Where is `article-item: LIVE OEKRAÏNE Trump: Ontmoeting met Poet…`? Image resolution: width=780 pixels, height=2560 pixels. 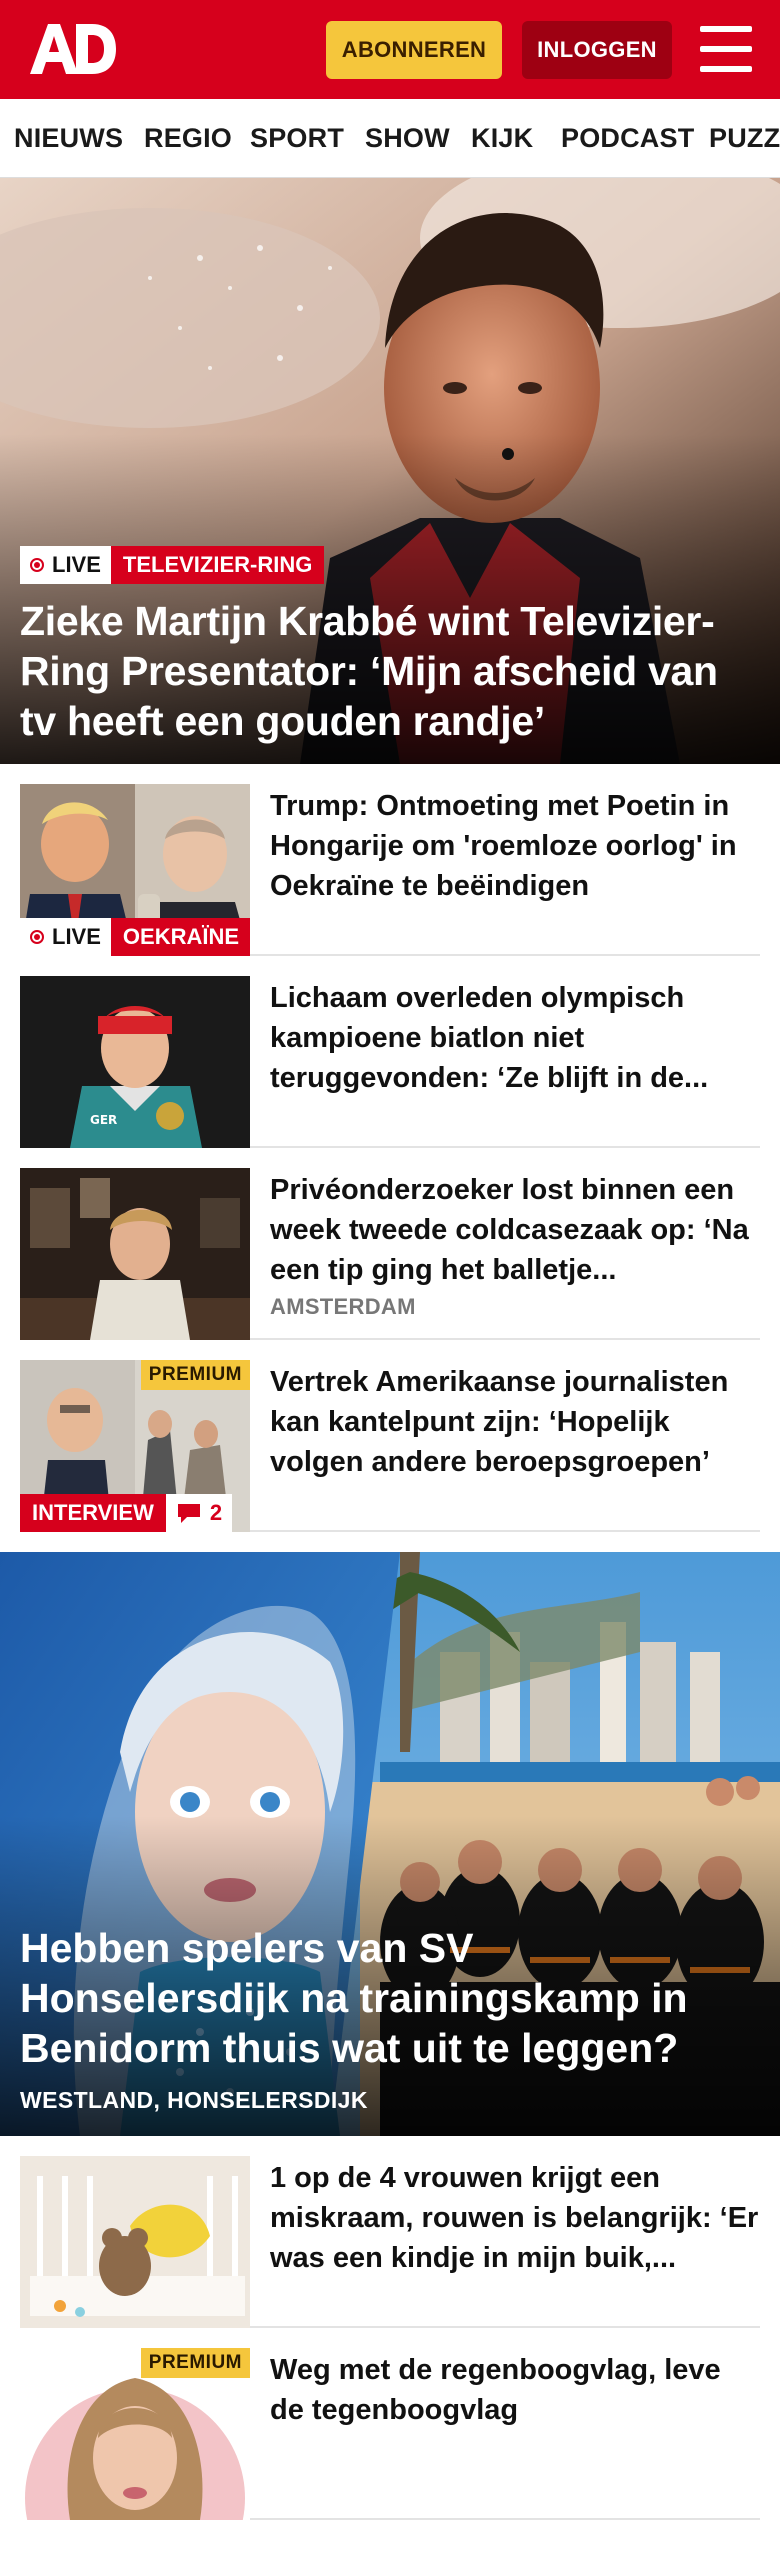
article-item: LIVE OEKRAÏNE Trump: Ontmoeting met Poet… is located at coordinates (390, 870).